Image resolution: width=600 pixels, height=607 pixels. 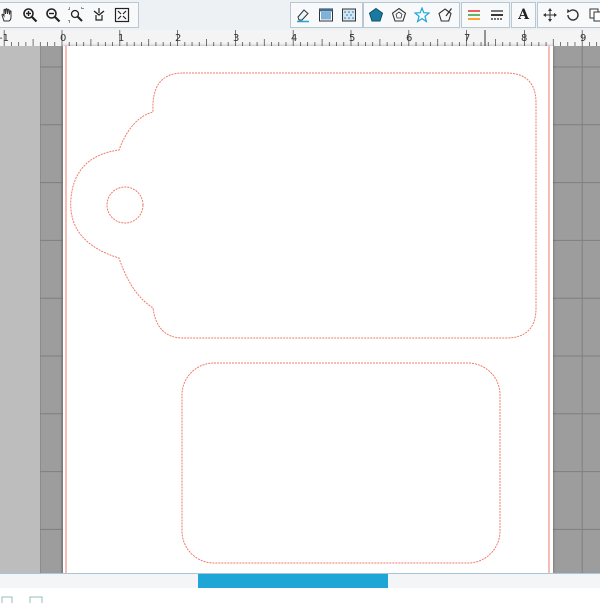 I want to click on ruler-labels: -1 0 1 2 3 4 5 6 7 8 9, so click(x=293, y=38).